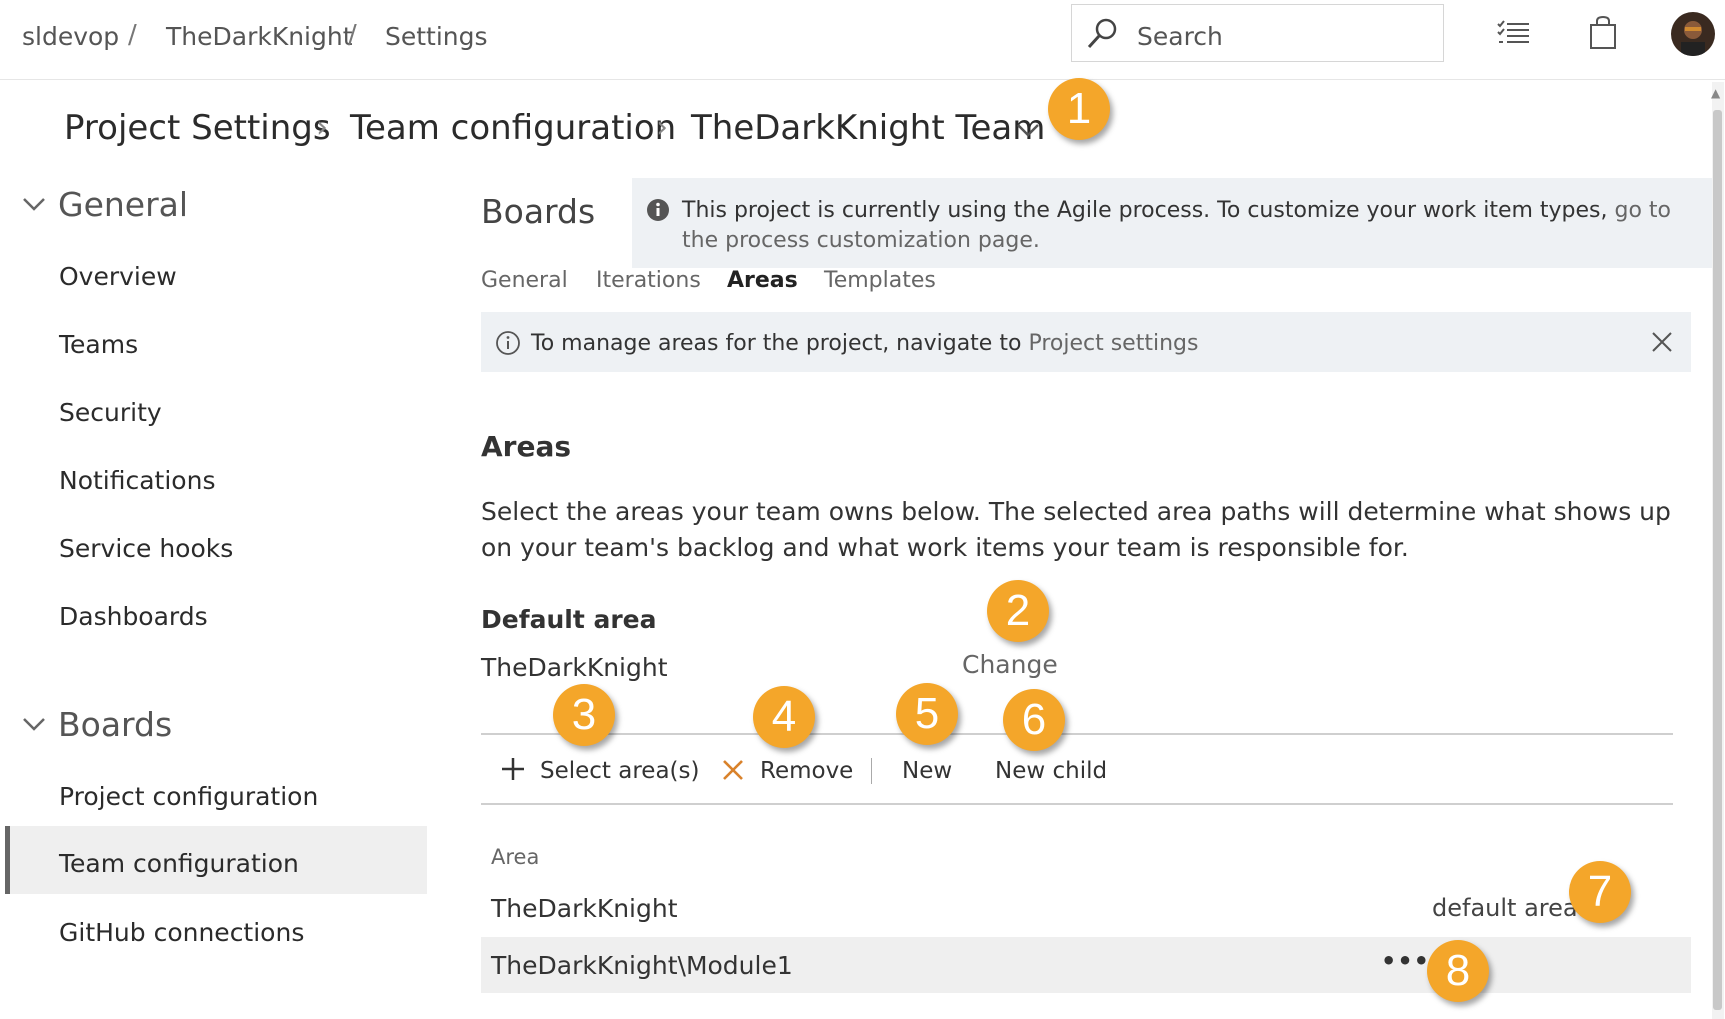  Describe the element at coordinates (7, 860) in the screenshot. I see `sidebar-selected-indicator` at that location.